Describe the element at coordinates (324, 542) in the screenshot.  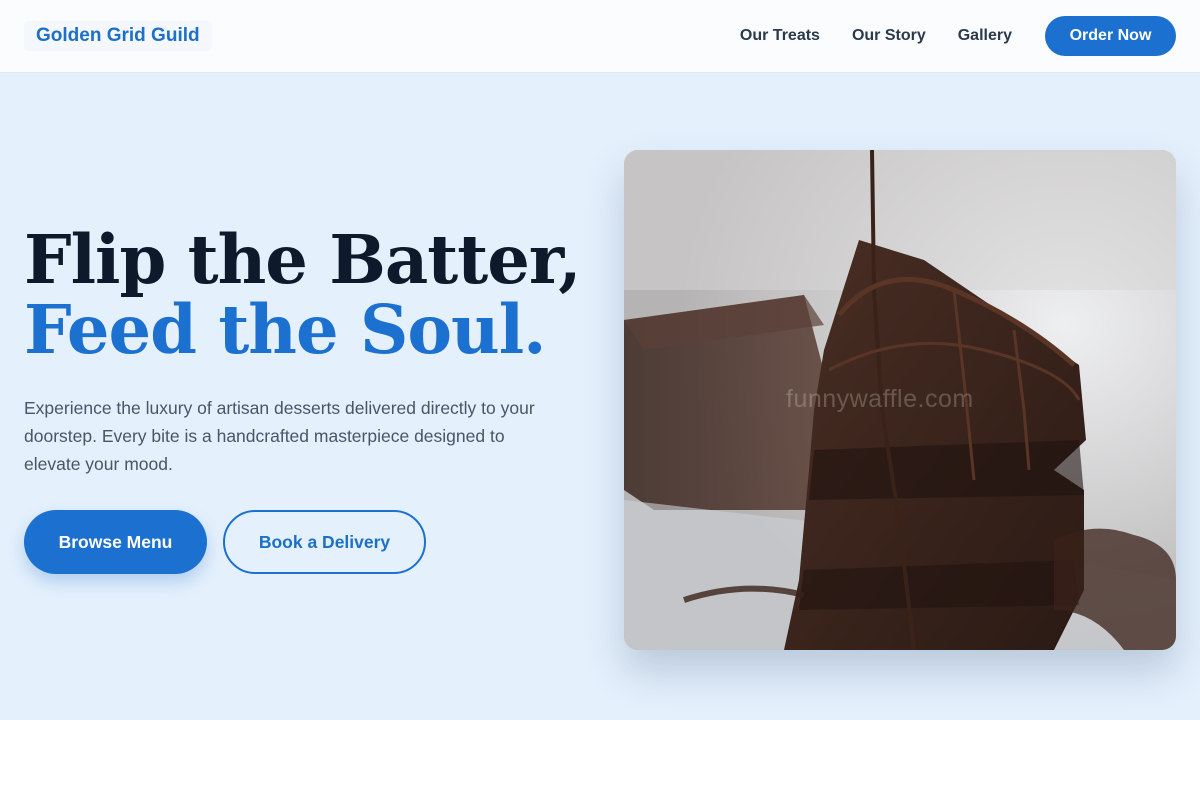
I see `book-delivery-button: Book a Delivery` at that location.